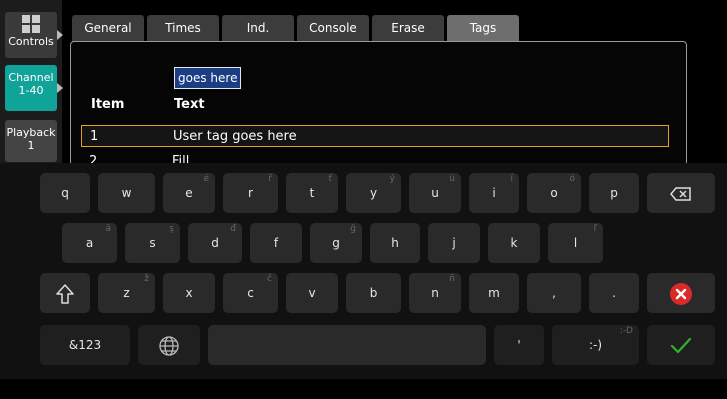 Image resolution: width=727 pixels, height=399 pixels. I want to click on key-apostrophe: ', so click(519, 345).